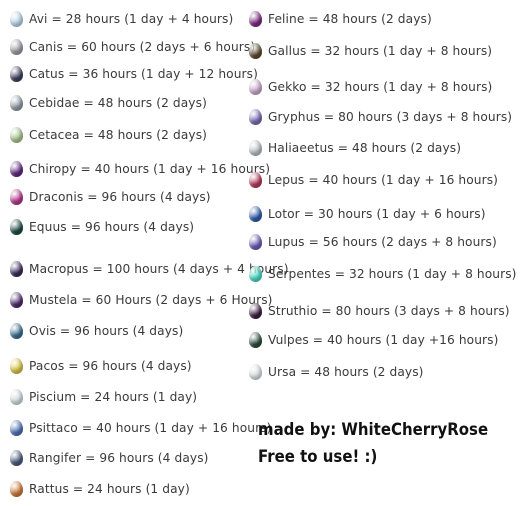 The height and width of the screenshot is (506, 529). I want to click on egg-row: Gekko = 32 hours (1 day + 8 hours), so click(370, 87).